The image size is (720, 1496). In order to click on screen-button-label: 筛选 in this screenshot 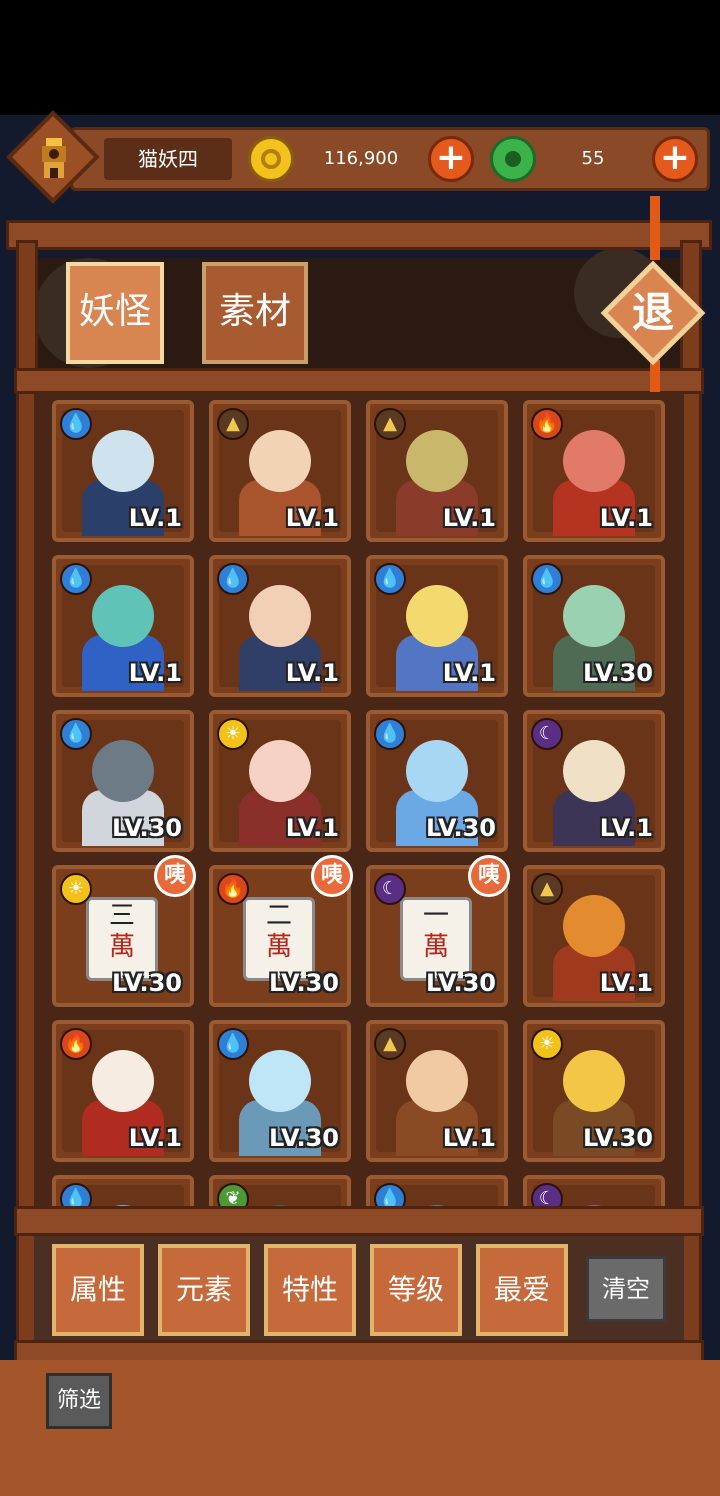, I will do `click(78, 1400)`.